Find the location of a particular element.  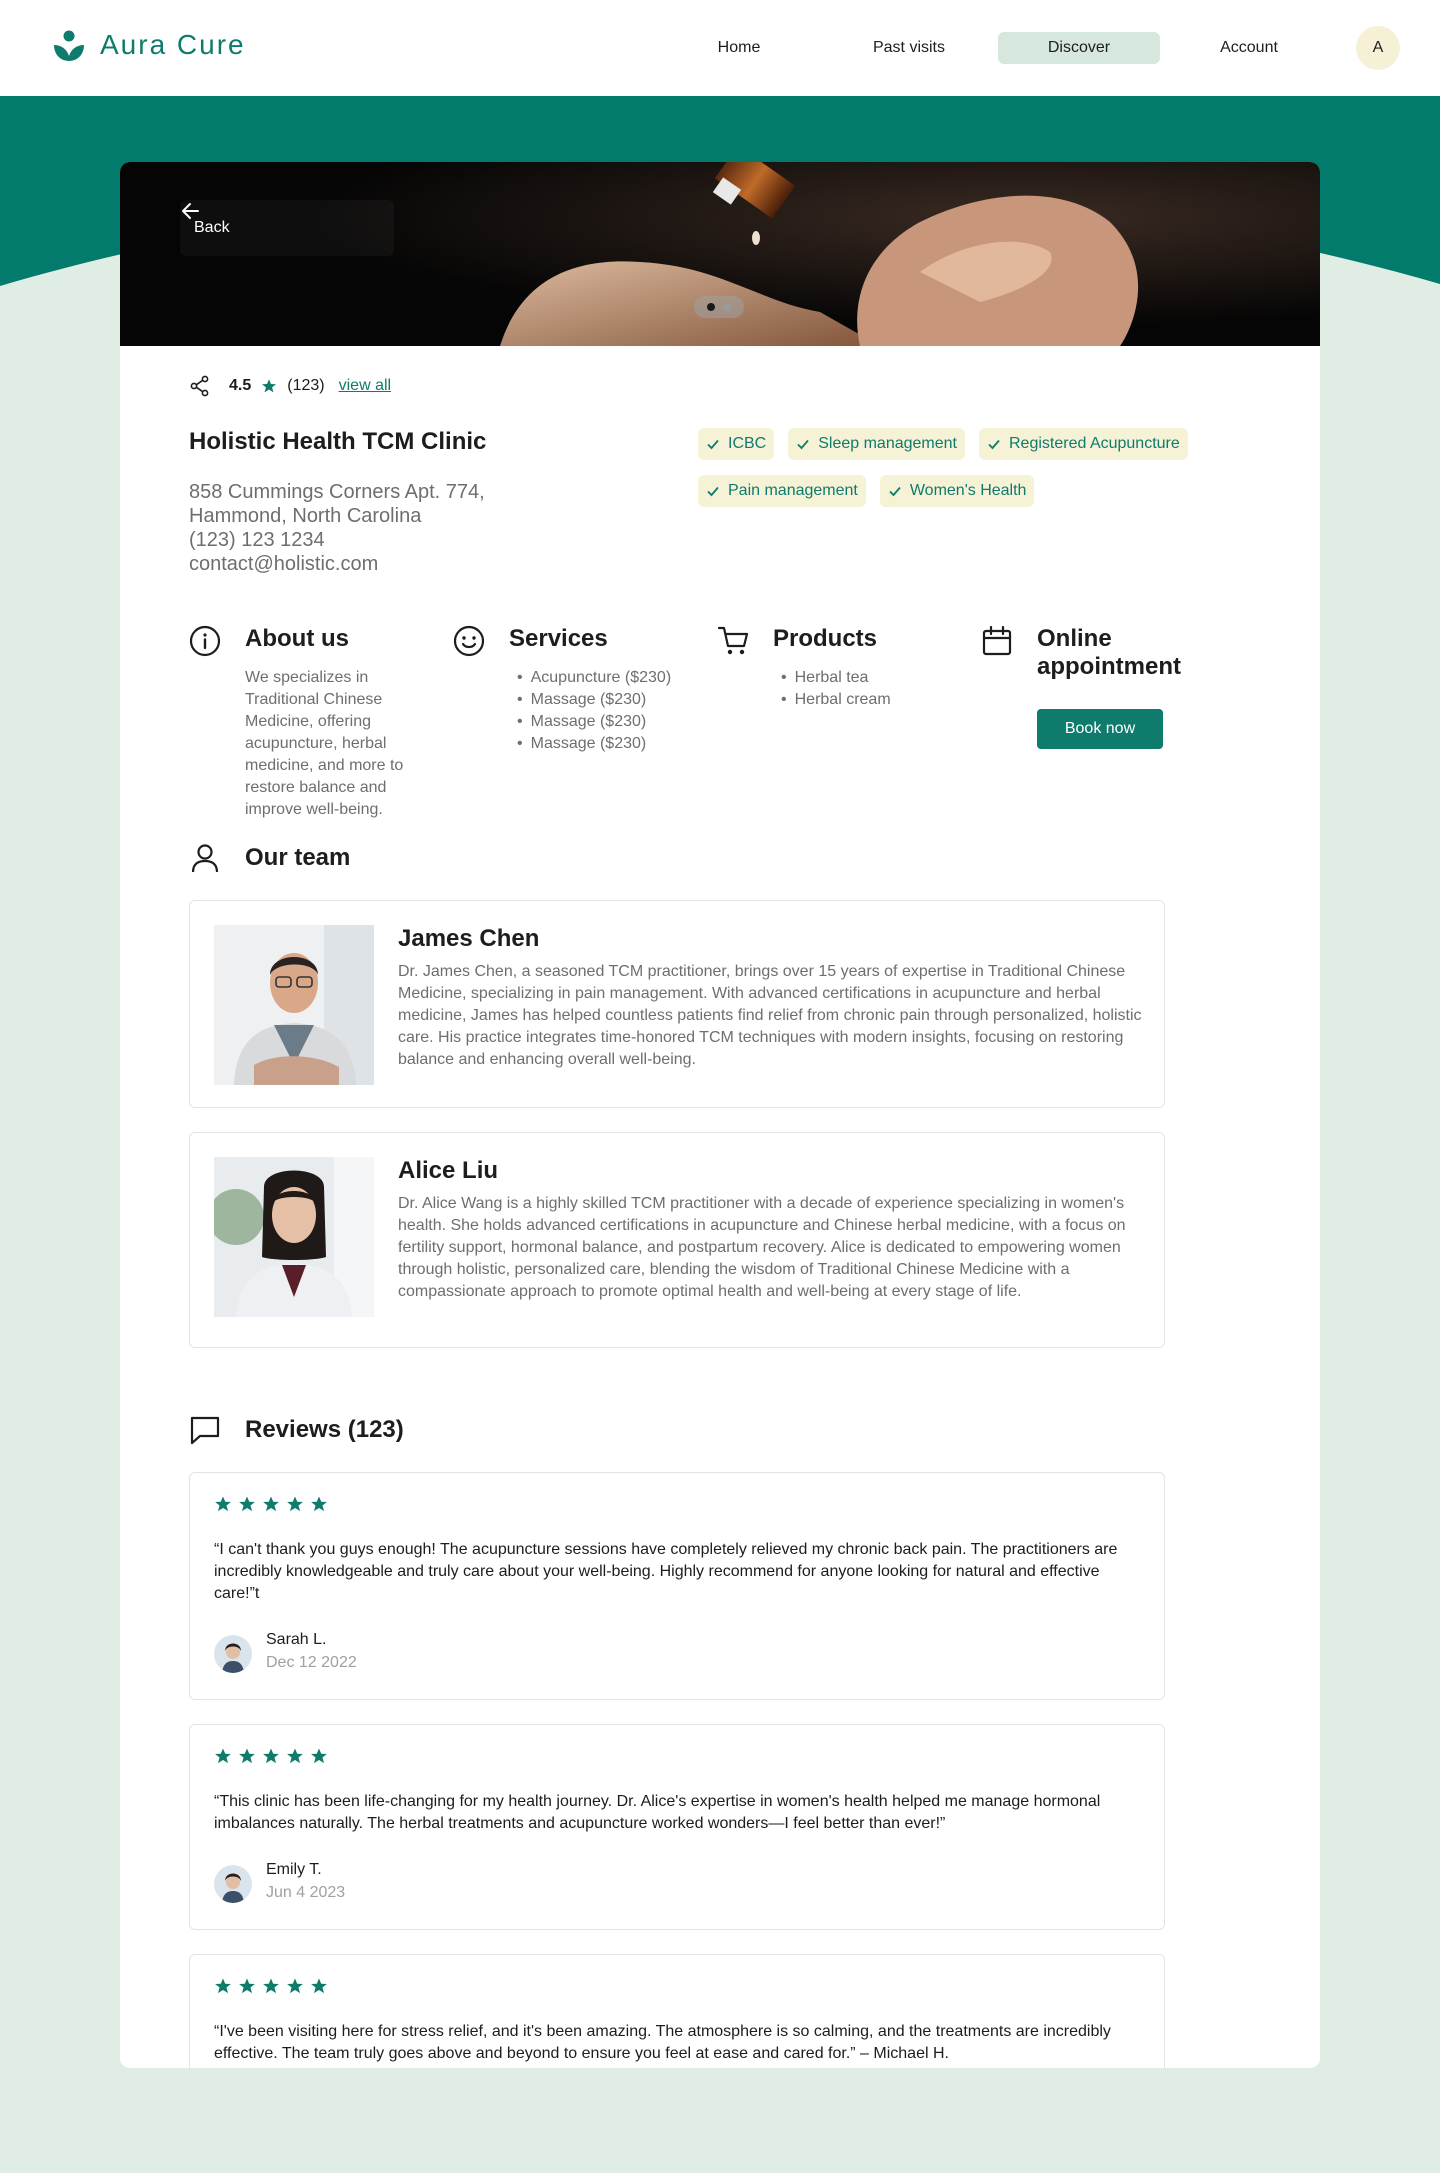

service-item: Acupuncture ($230) is located at coordinates (617, 678).